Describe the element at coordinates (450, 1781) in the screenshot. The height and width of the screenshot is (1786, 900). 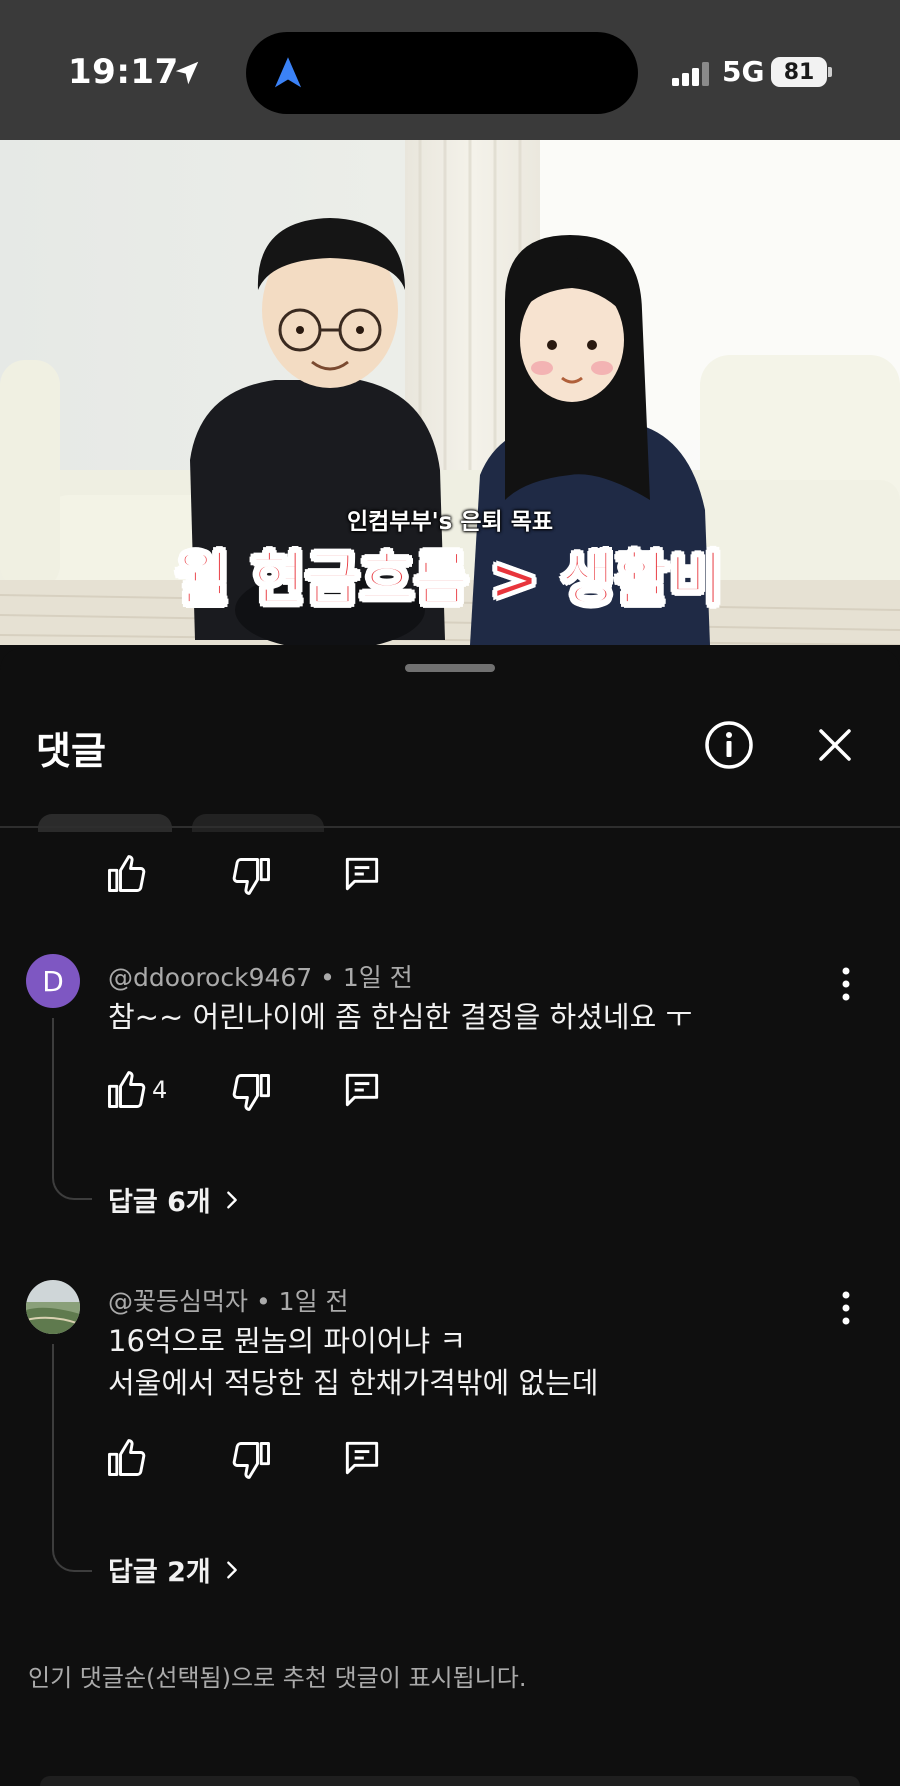
I see `comment-input-peek` at that location.